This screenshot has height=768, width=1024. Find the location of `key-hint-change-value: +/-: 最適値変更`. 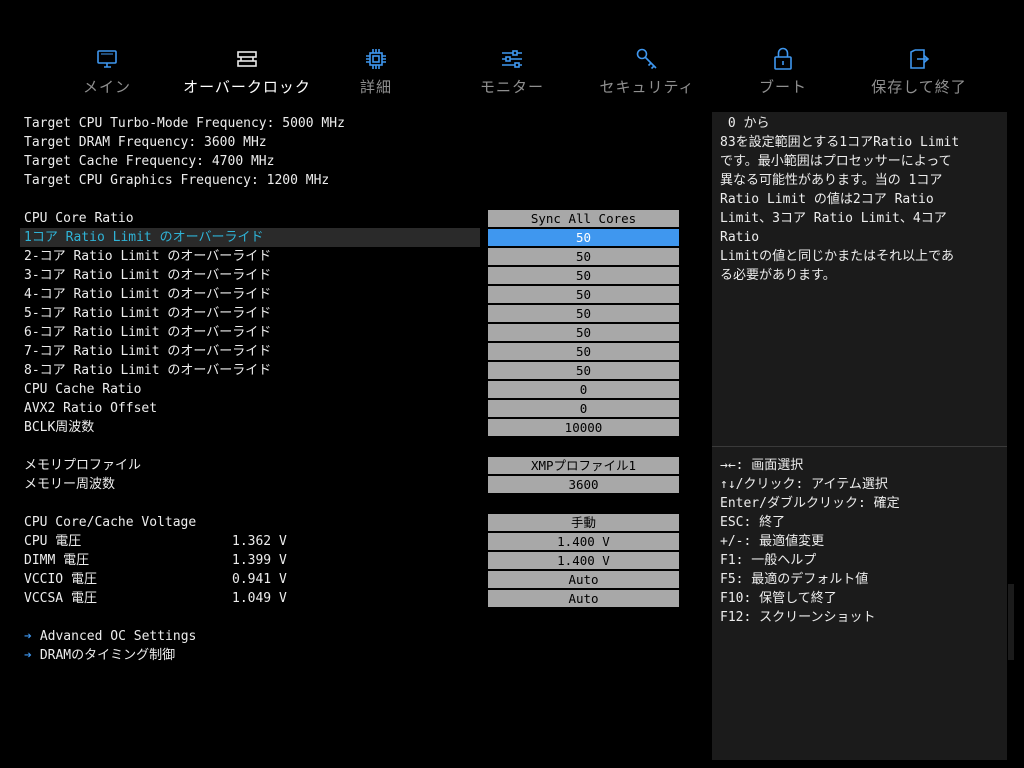

key-hint-change-value: +/-: 最適値変更 is located at coordinates (772, 541).